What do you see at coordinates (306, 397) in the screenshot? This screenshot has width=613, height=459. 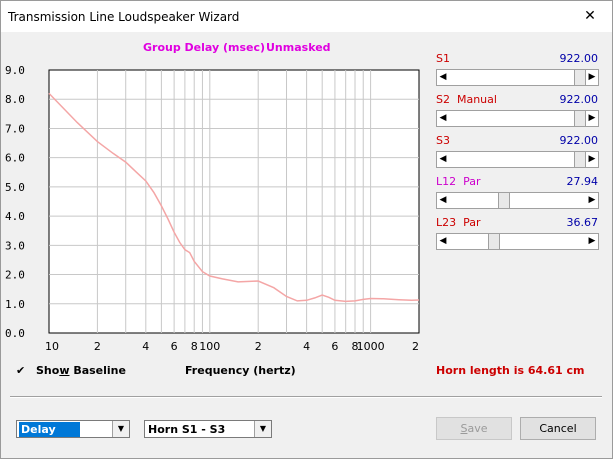 I see `separator` at bounding box center [306, 397].